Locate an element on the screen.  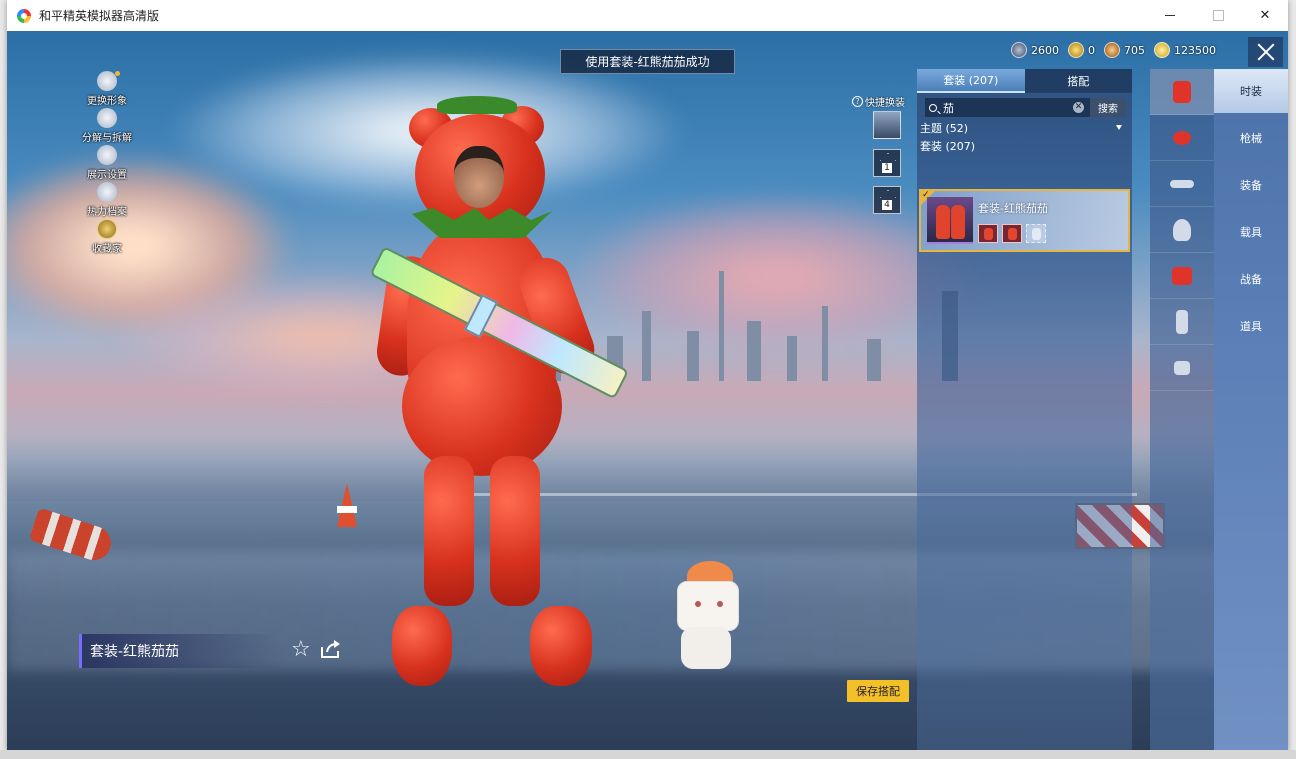
eye-icon is located at coordinates (107, 155).